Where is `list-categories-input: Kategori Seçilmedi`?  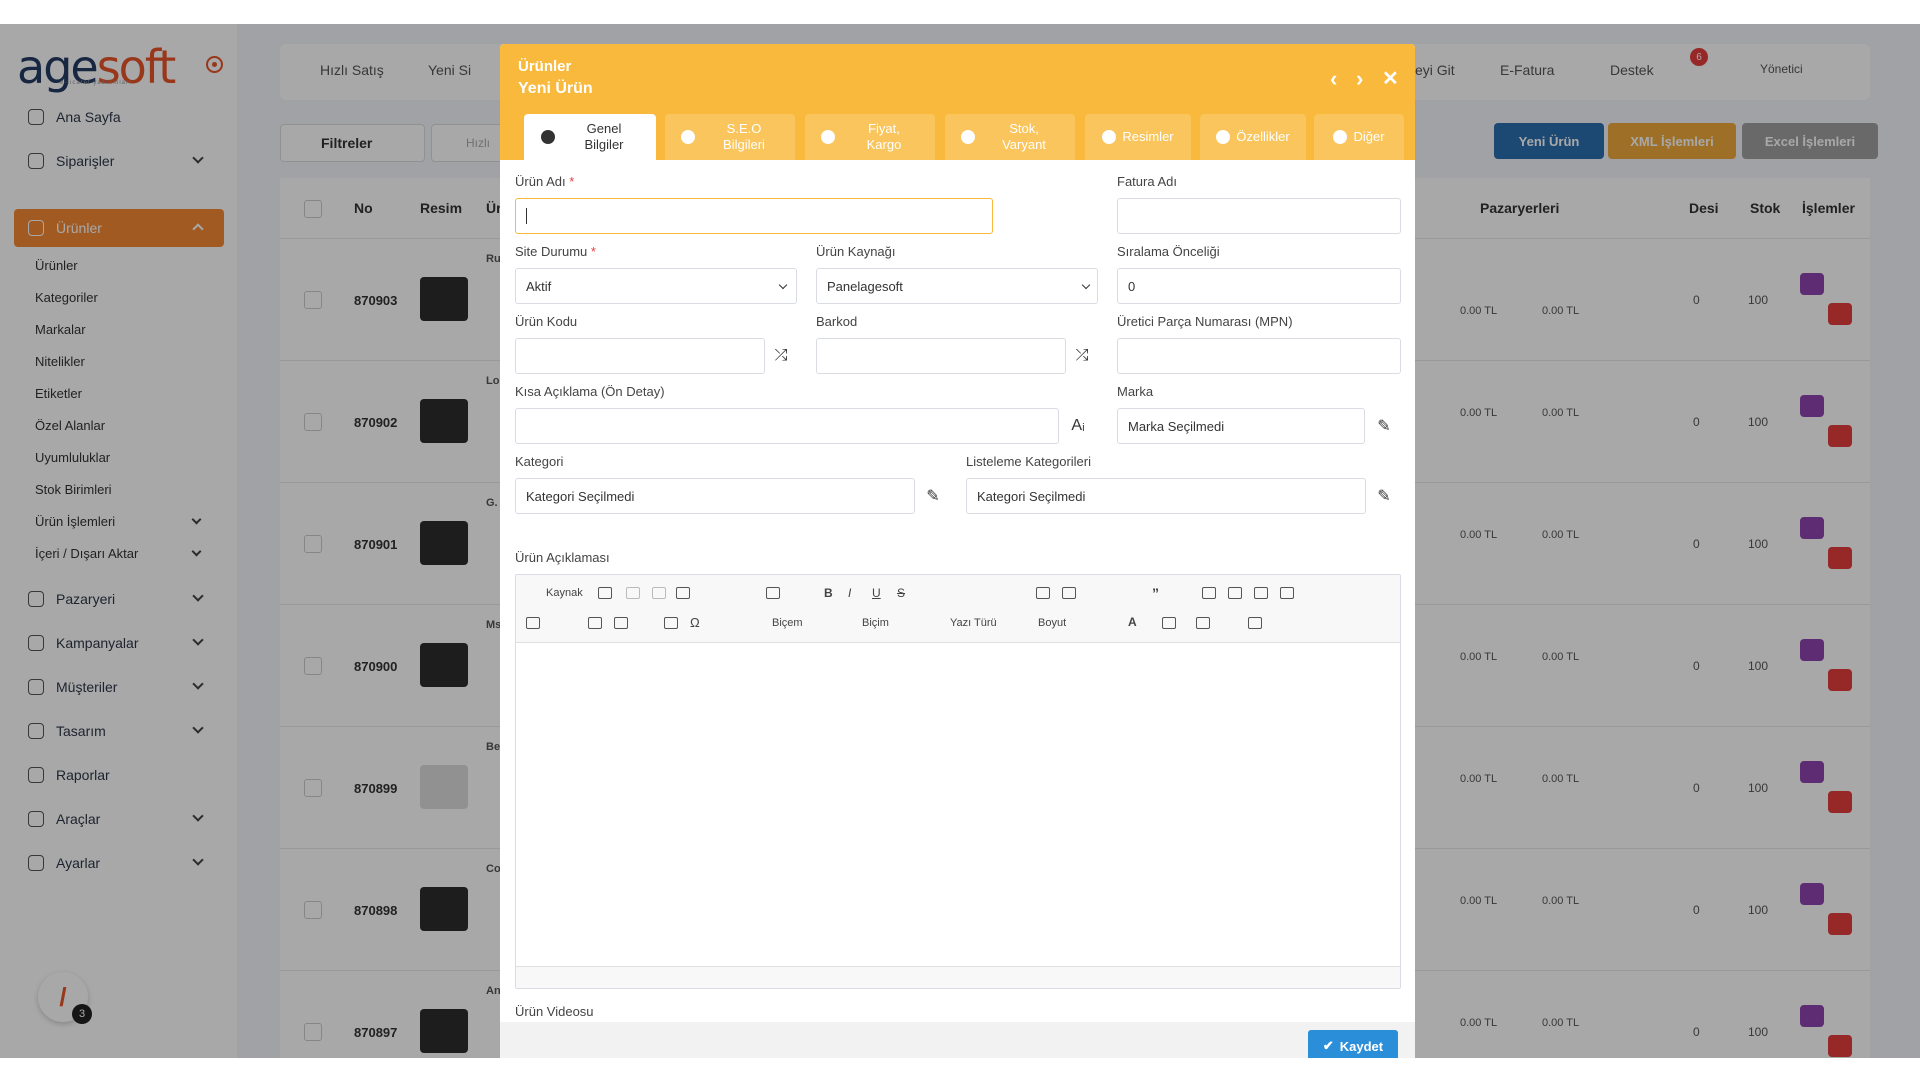
list-categories-input: Kategori Seçilmedi is located at coordinates (1166, 496).